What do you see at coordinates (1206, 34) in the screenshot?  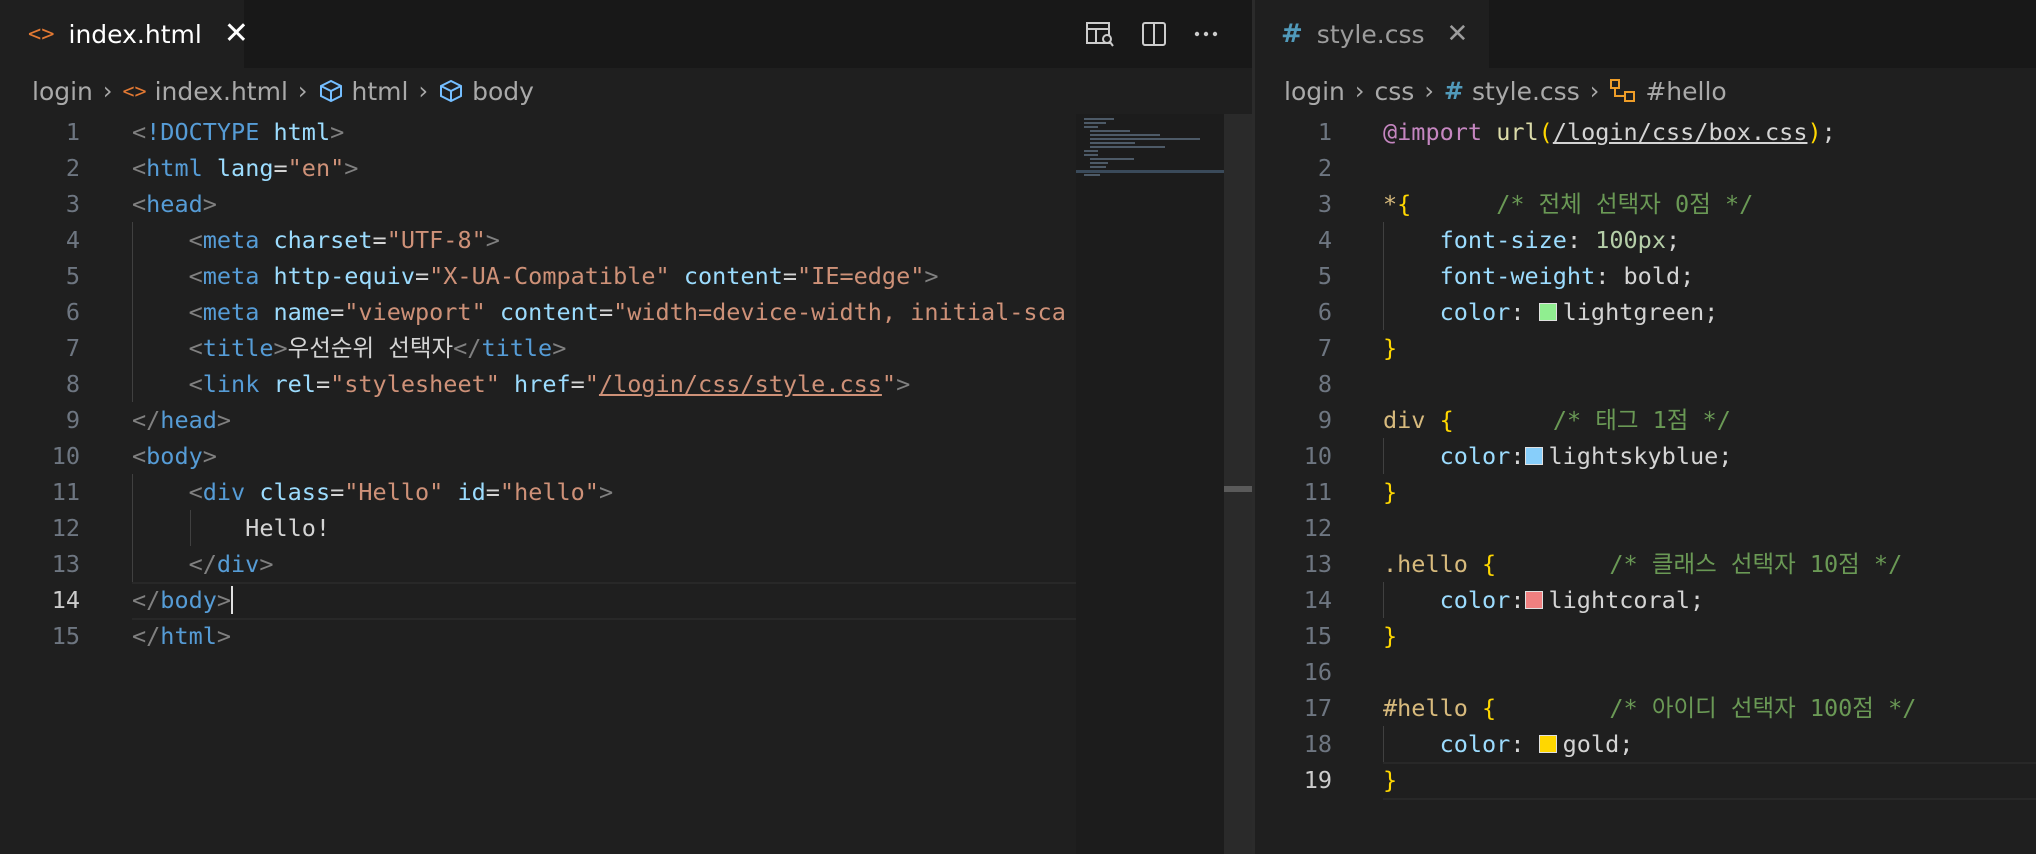 I see `more-actions-icon` at bounding box center [1206, 34].